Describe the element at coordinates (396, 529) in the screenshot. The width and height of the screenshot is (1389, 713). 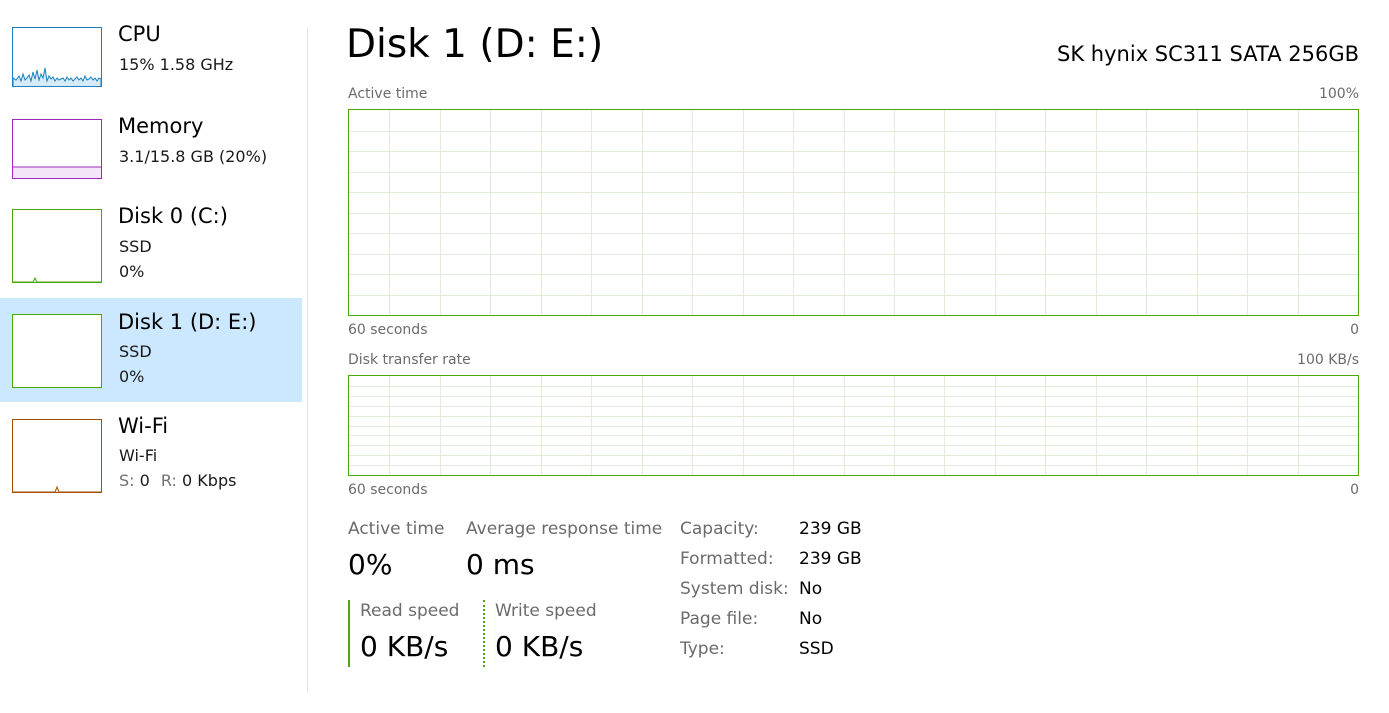
I see `active-time-label: Active time` at that location.